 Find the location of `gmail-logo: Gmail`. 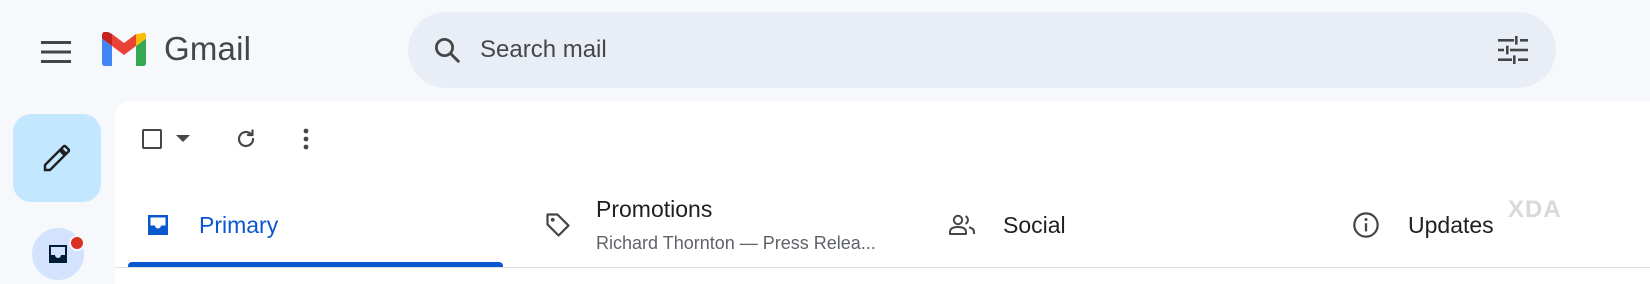

gmail-logo: Gmail is located at coordinates (176, 49).